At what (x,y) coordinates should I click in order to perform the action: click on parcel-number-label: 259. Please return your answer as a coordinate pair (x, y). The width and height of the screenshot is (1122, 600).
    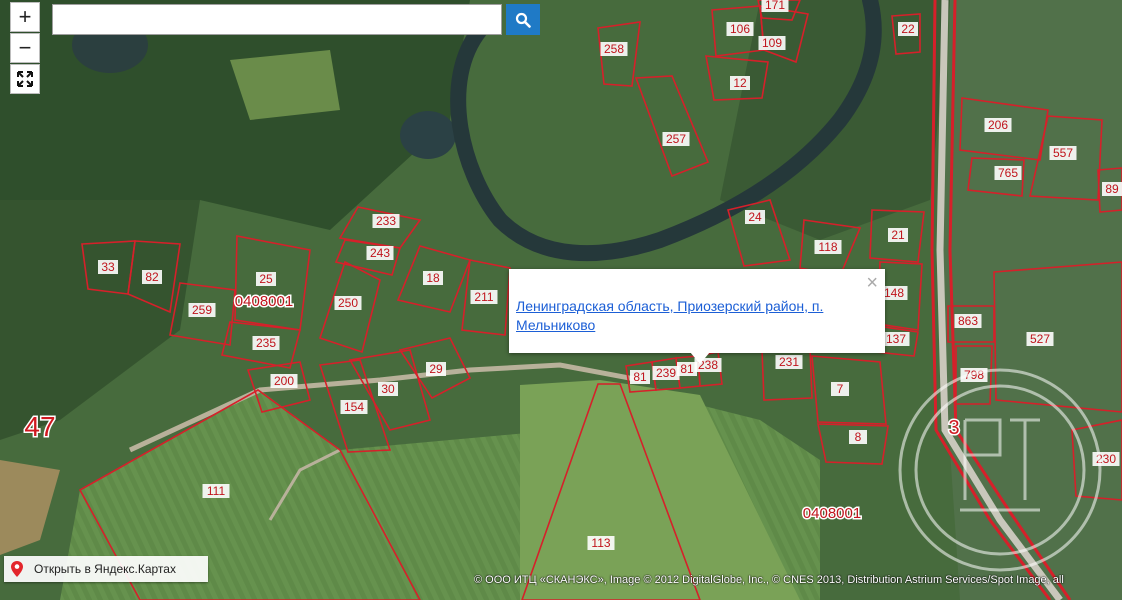
    Looking at the image, I should click on (202, 310).